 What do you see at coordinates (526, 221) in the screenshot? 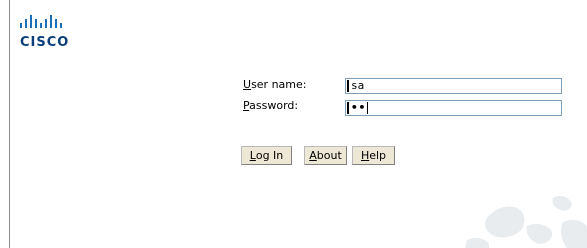
I see `world-map-watermark-icon` at bounding box center [526, 221].